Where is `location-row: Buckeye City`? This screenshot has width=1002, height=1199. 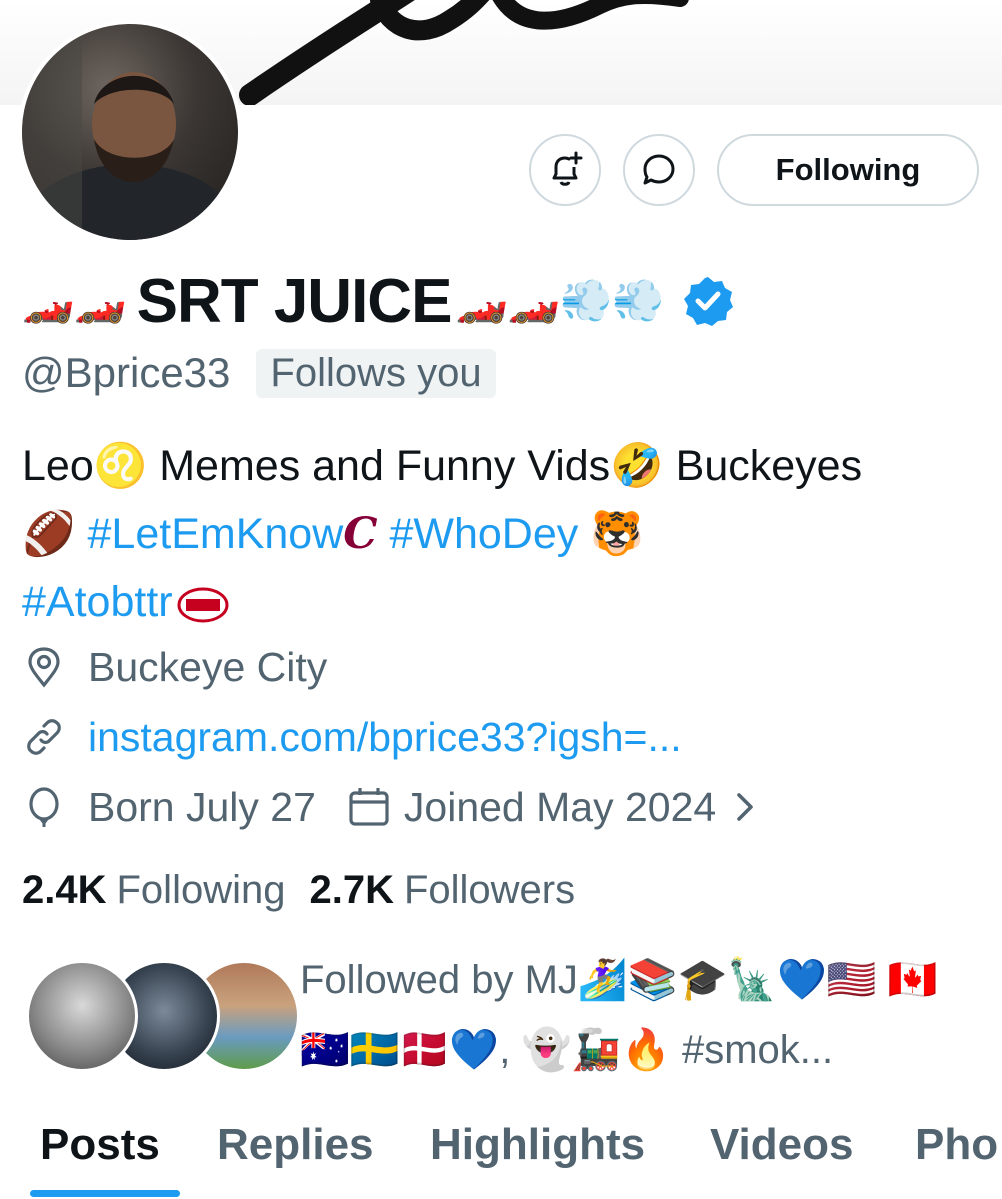 location-row: Buckeye City is located at coordinates (174, 667).